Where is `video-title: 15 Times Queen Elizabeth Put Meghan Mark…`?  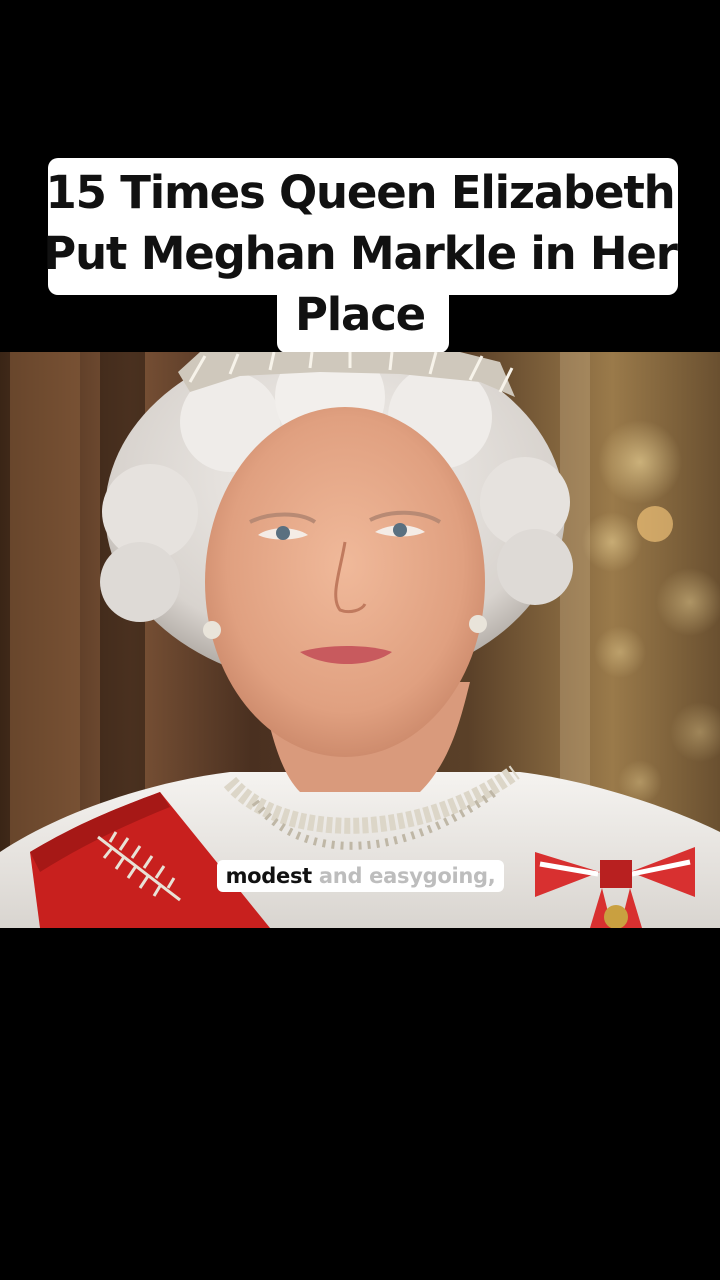
video-title: 15 Times Queen Elizabeth Put Meghan Mark… is located at coordinates (360, 253).